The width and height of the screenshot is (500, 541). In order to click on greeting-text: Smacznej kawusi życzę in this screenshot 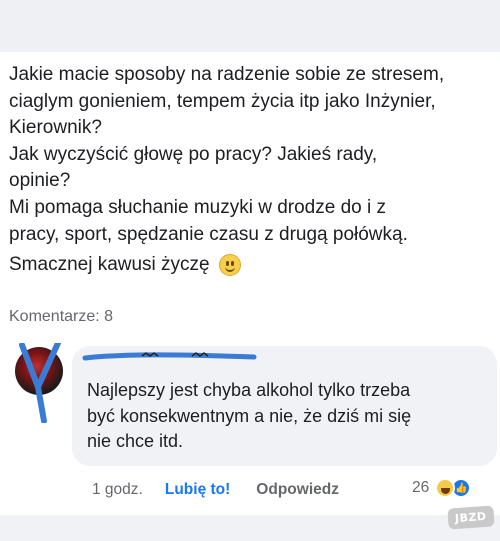, I will do `click(109, 265)`.